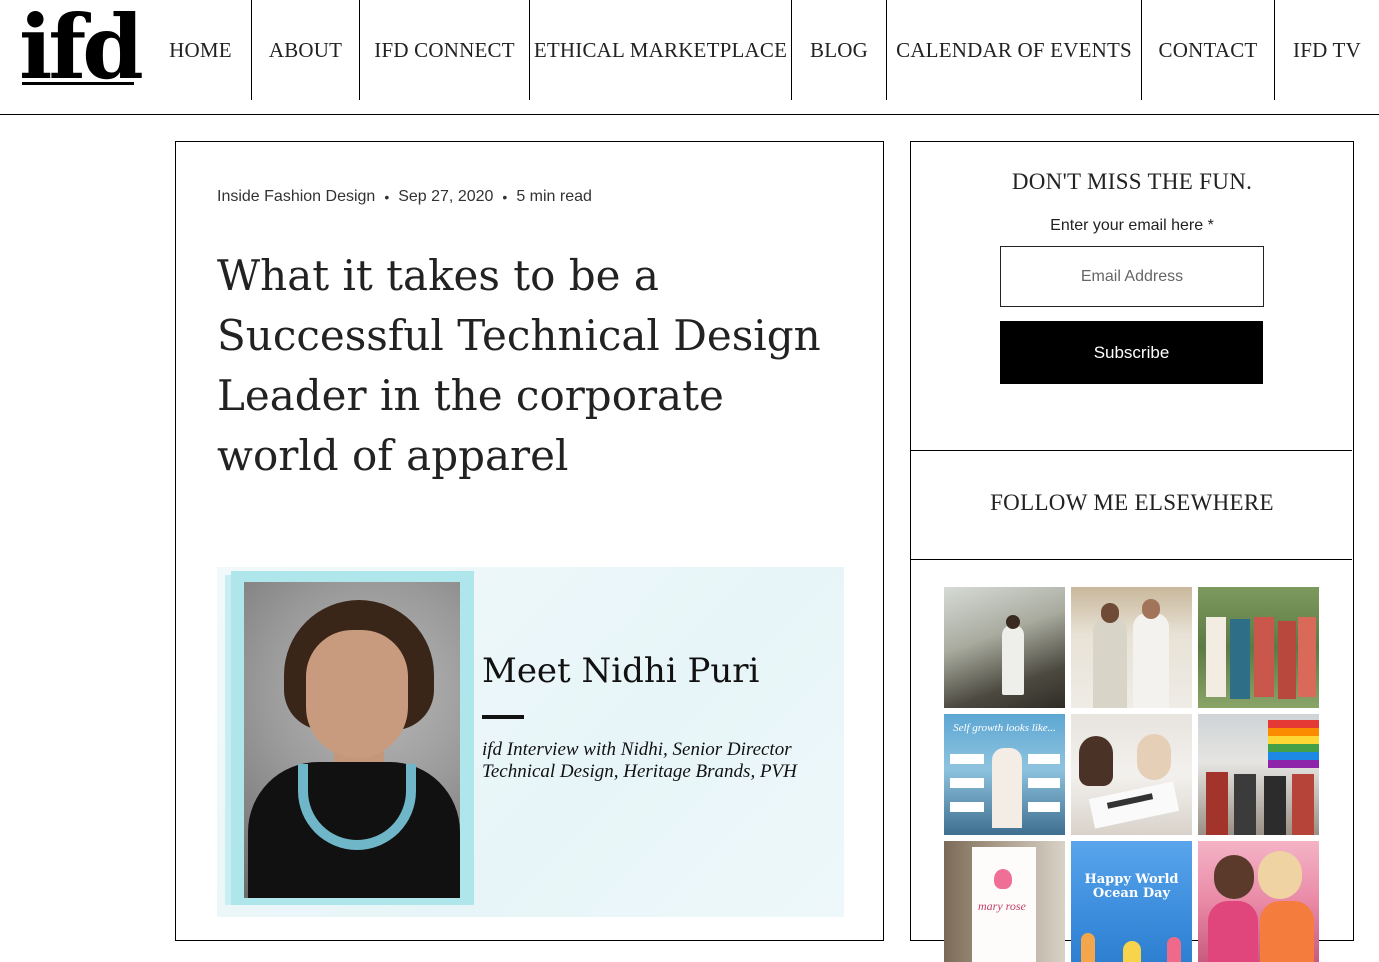  Describe the element at coordinates (81, 47) in the screenshot. I see `site-logo: ifd` at that location.